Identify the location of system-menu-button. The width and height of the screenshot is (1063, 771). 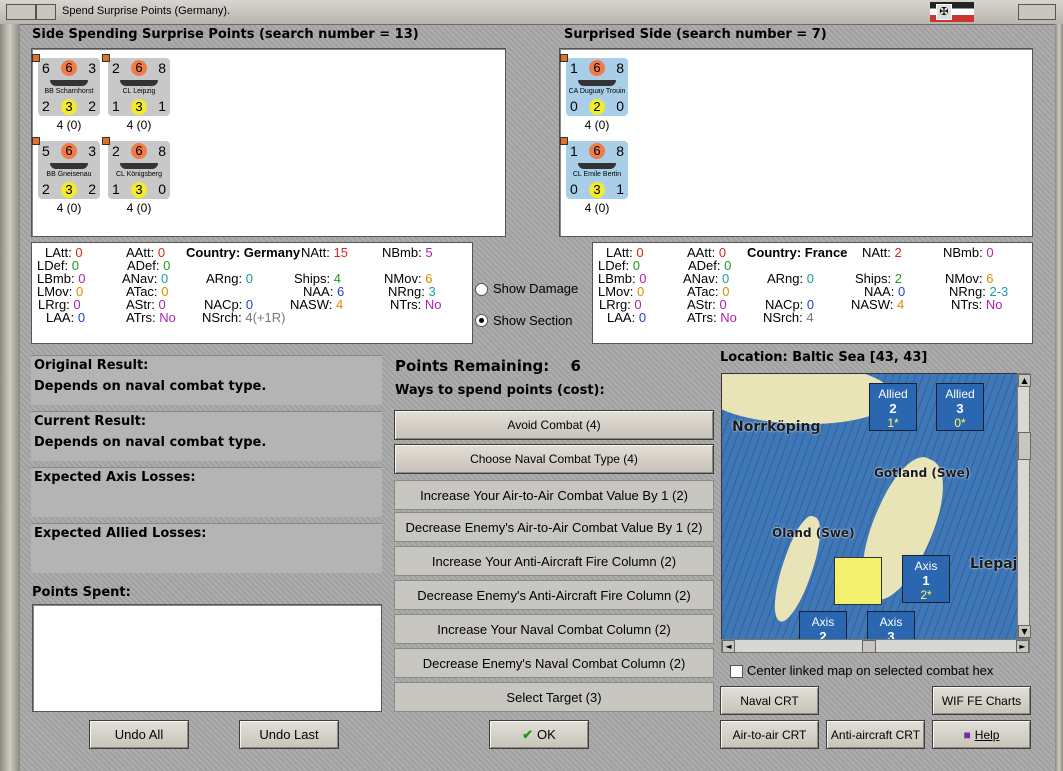
(21, 12).